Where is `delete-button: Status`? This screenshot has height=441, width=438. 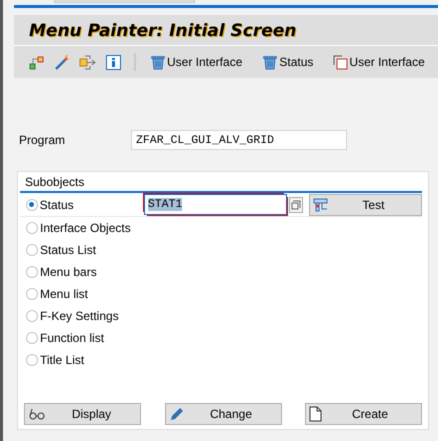 delete-button: Status is located at coordinates (288, 62).